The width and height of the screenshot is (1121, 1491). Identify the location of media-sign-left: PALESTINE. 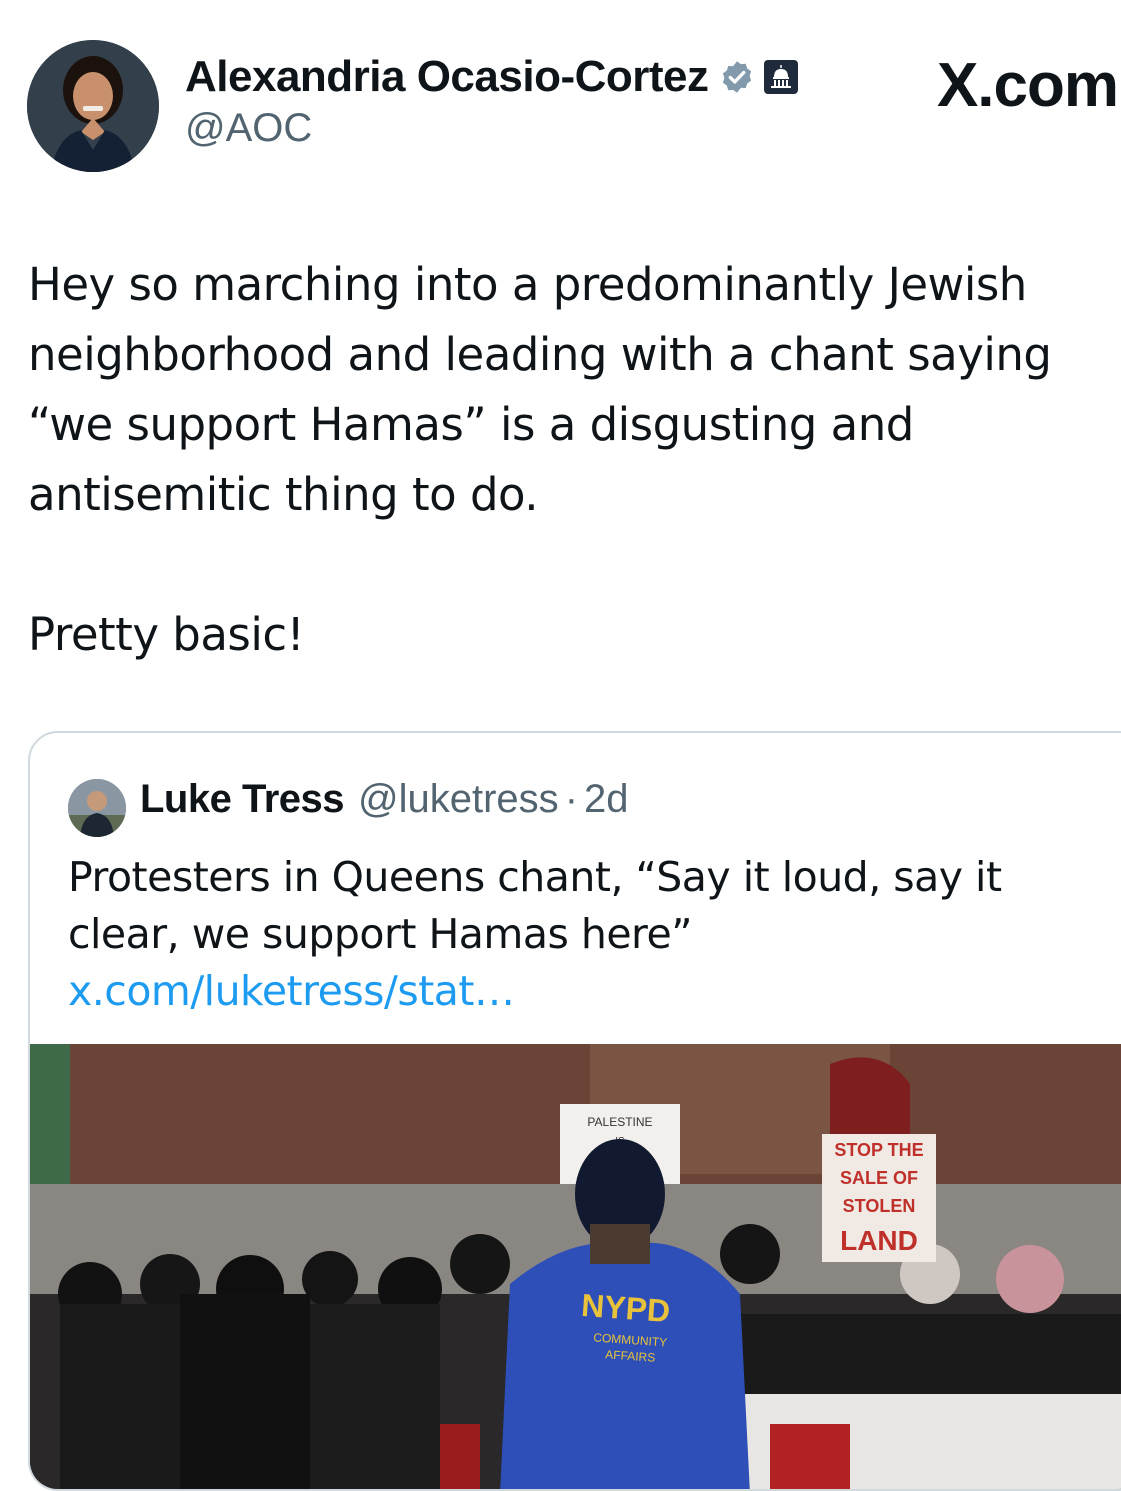
(619, 1122).